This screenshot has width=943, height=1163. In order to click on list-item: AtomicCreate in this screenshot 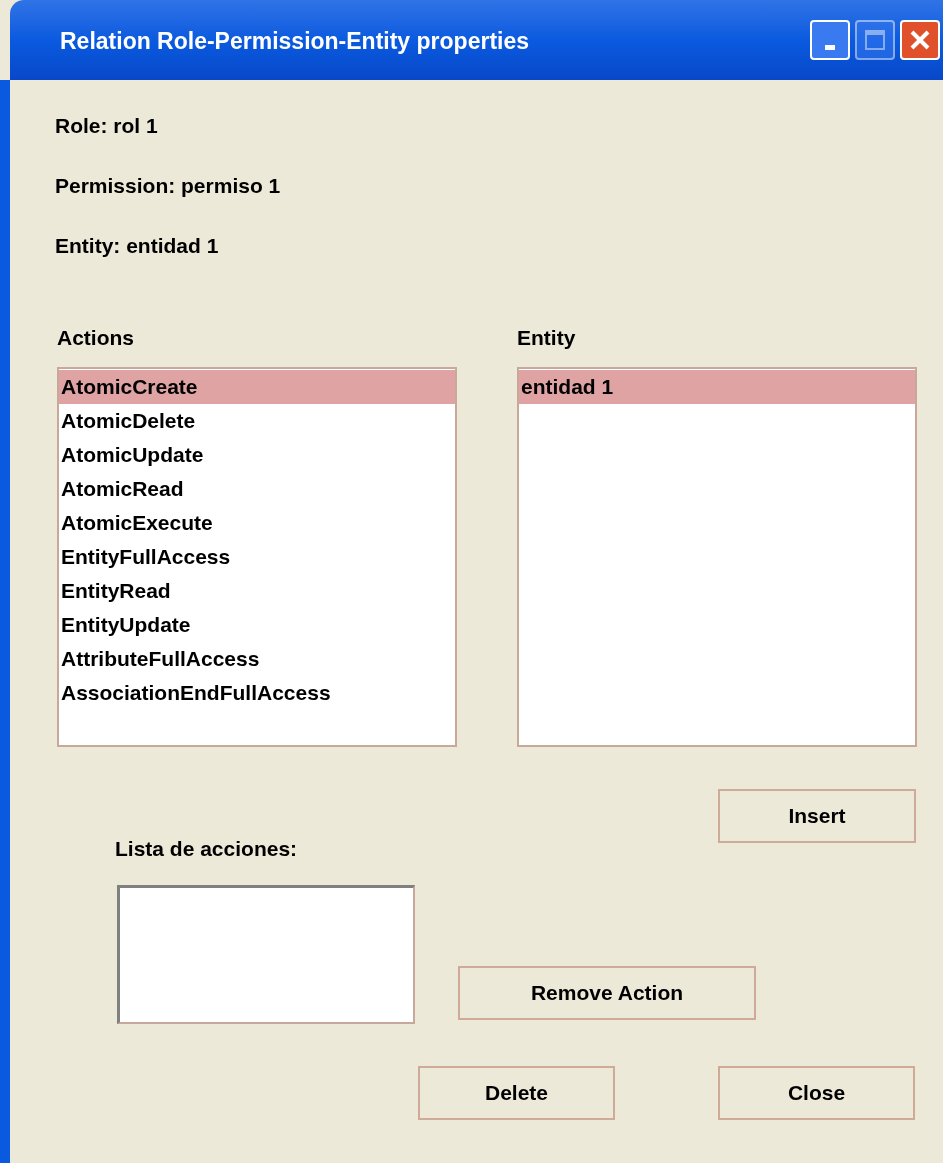, I will do `click(257, 387)`.